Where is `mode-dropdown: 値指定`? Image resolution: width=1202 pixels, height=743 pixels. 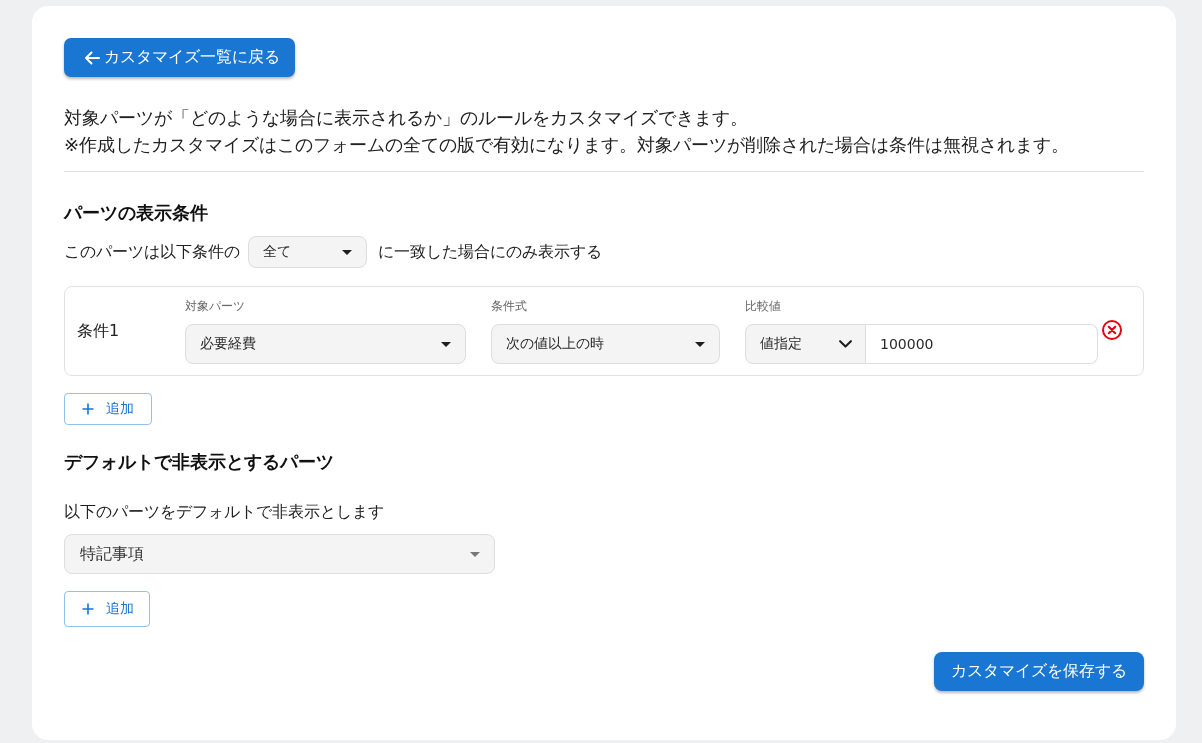 mode-dropdown: 値指定 is located at coordinates (805, 344).